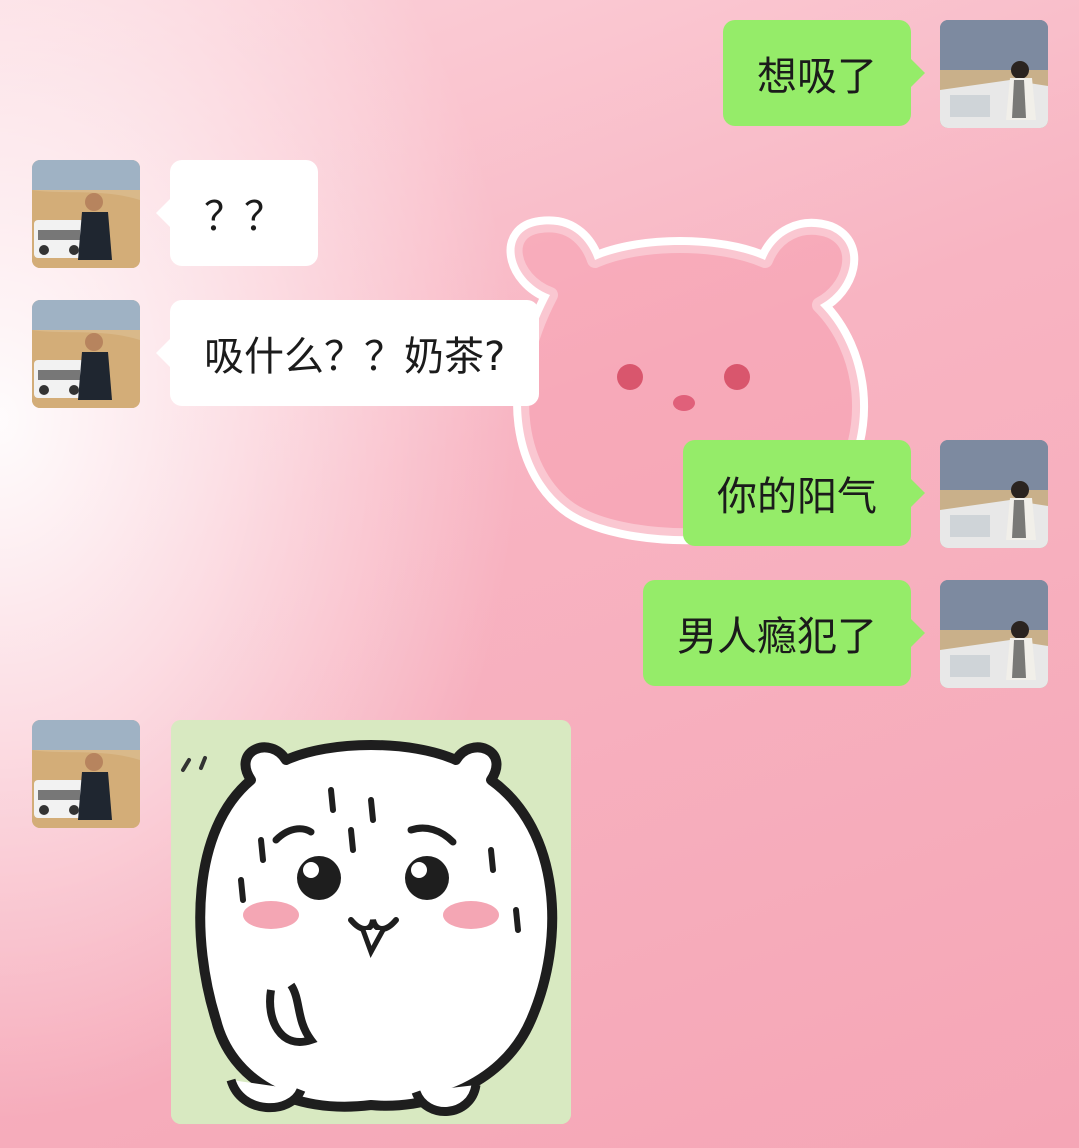 The height and width of the screenshot is (1148, 1079). I want to click on message-text: 想吸了, so click(817, 77).